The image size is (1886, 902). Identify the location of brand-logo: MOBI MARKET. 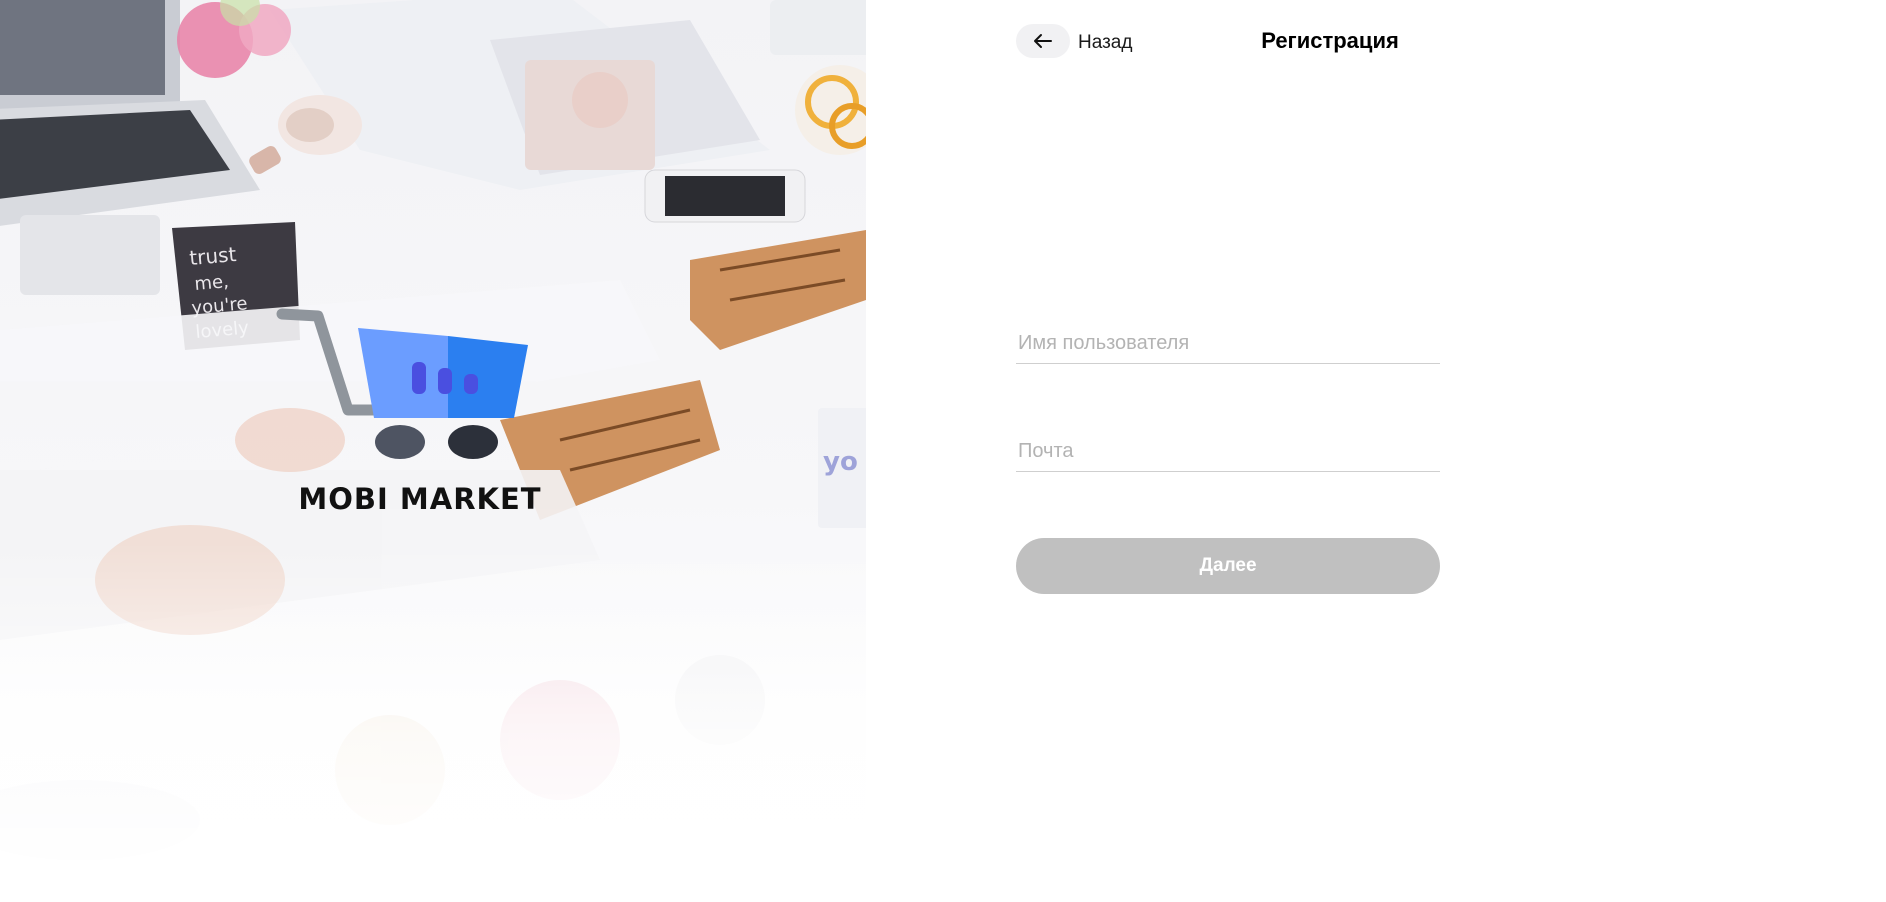
(420, 415).